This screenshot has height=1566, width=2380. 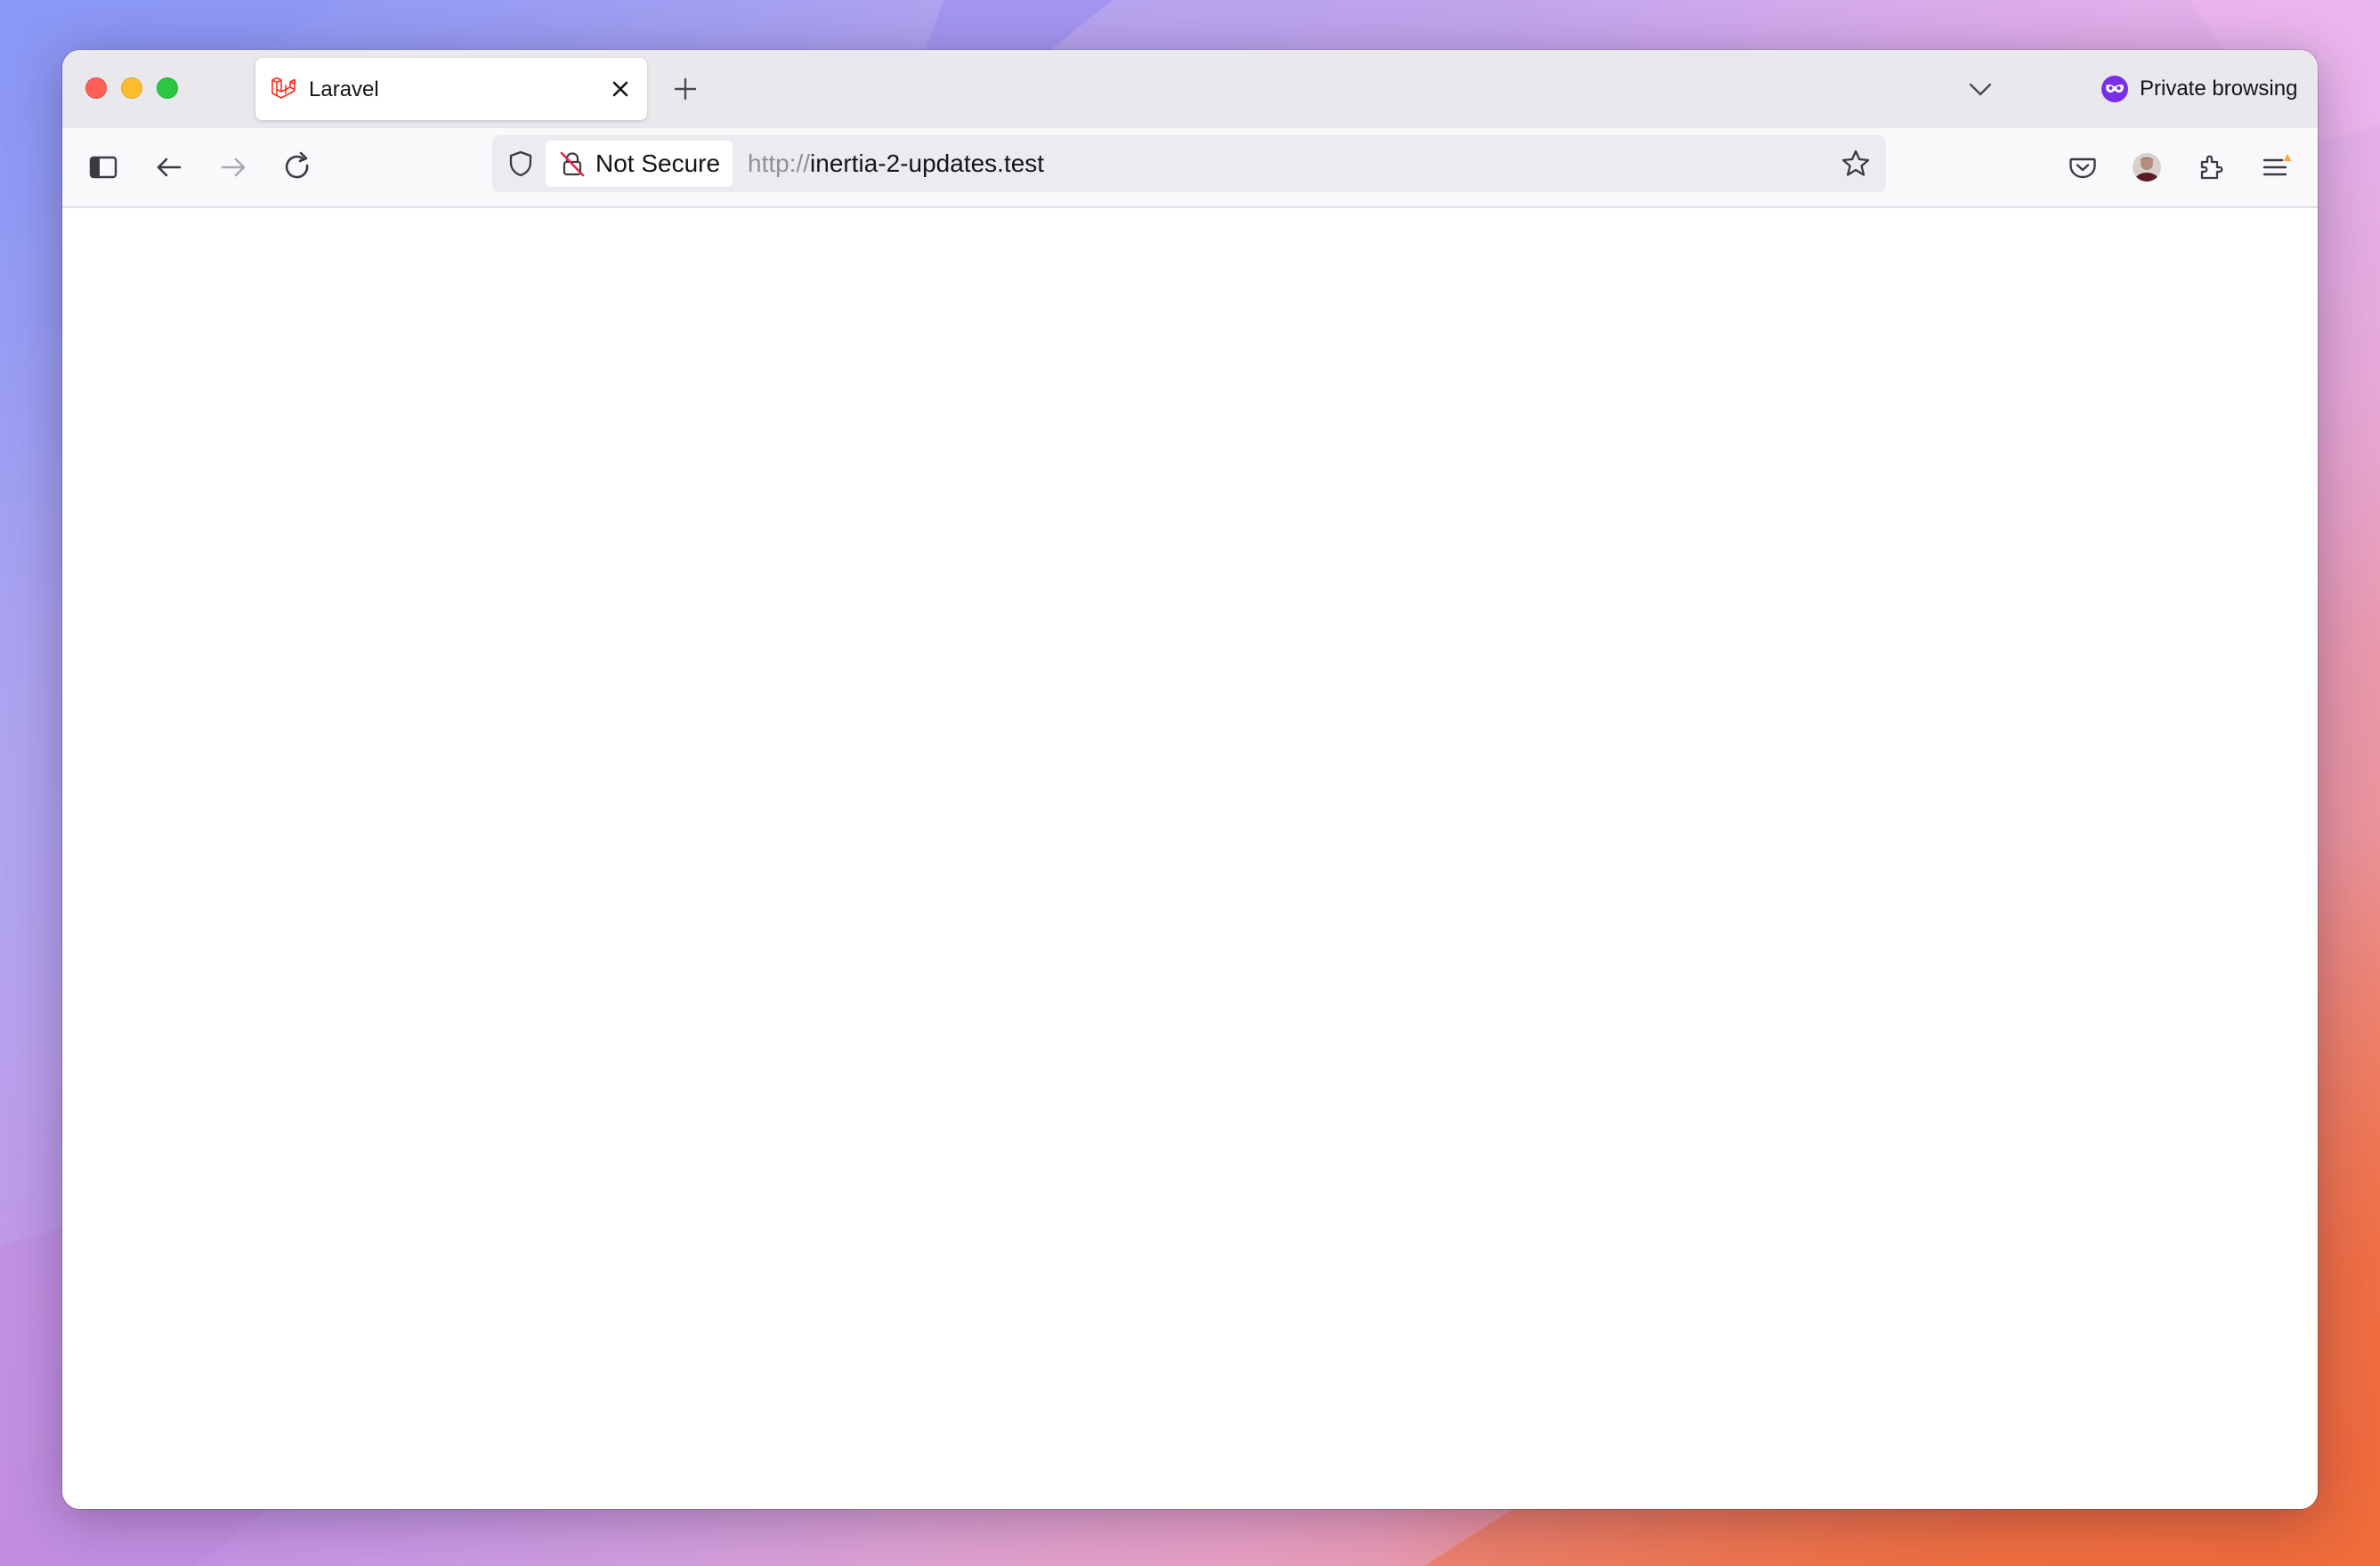 What do you see at coordinates (2114, 89) in the screenshot?
I see `private-mask-icon` at bounding box center [2114, 89].